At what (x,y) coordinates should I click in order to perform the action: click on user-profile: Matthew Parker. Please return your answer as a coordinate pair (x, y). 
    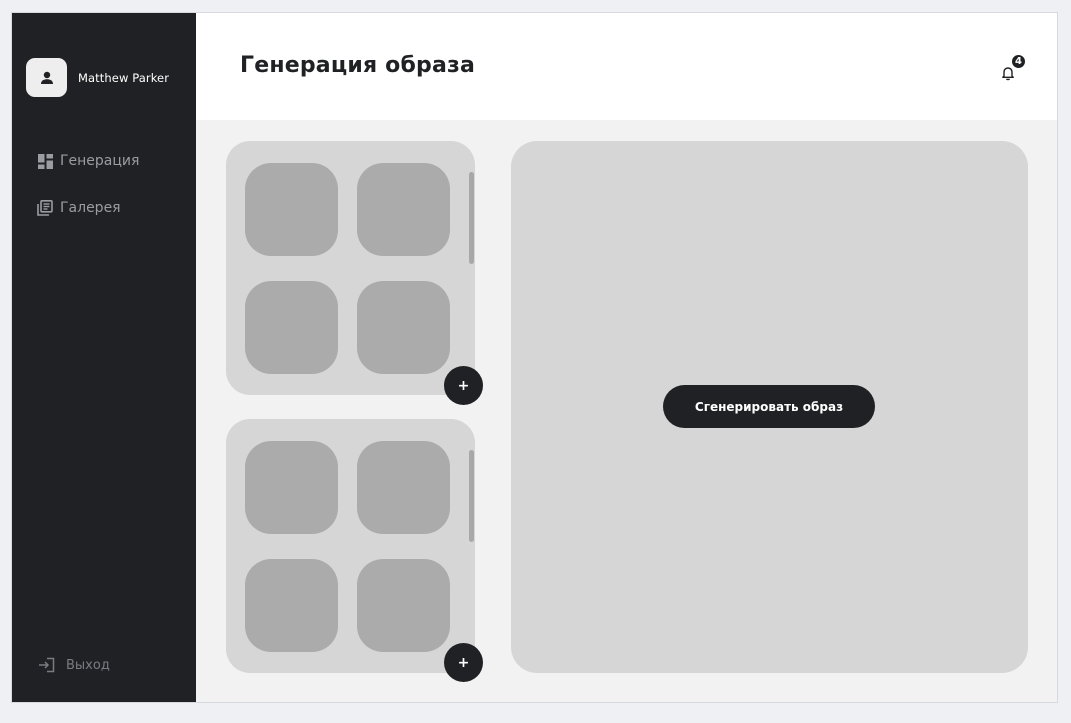
    Looking at the image, I should click on (97, 77).